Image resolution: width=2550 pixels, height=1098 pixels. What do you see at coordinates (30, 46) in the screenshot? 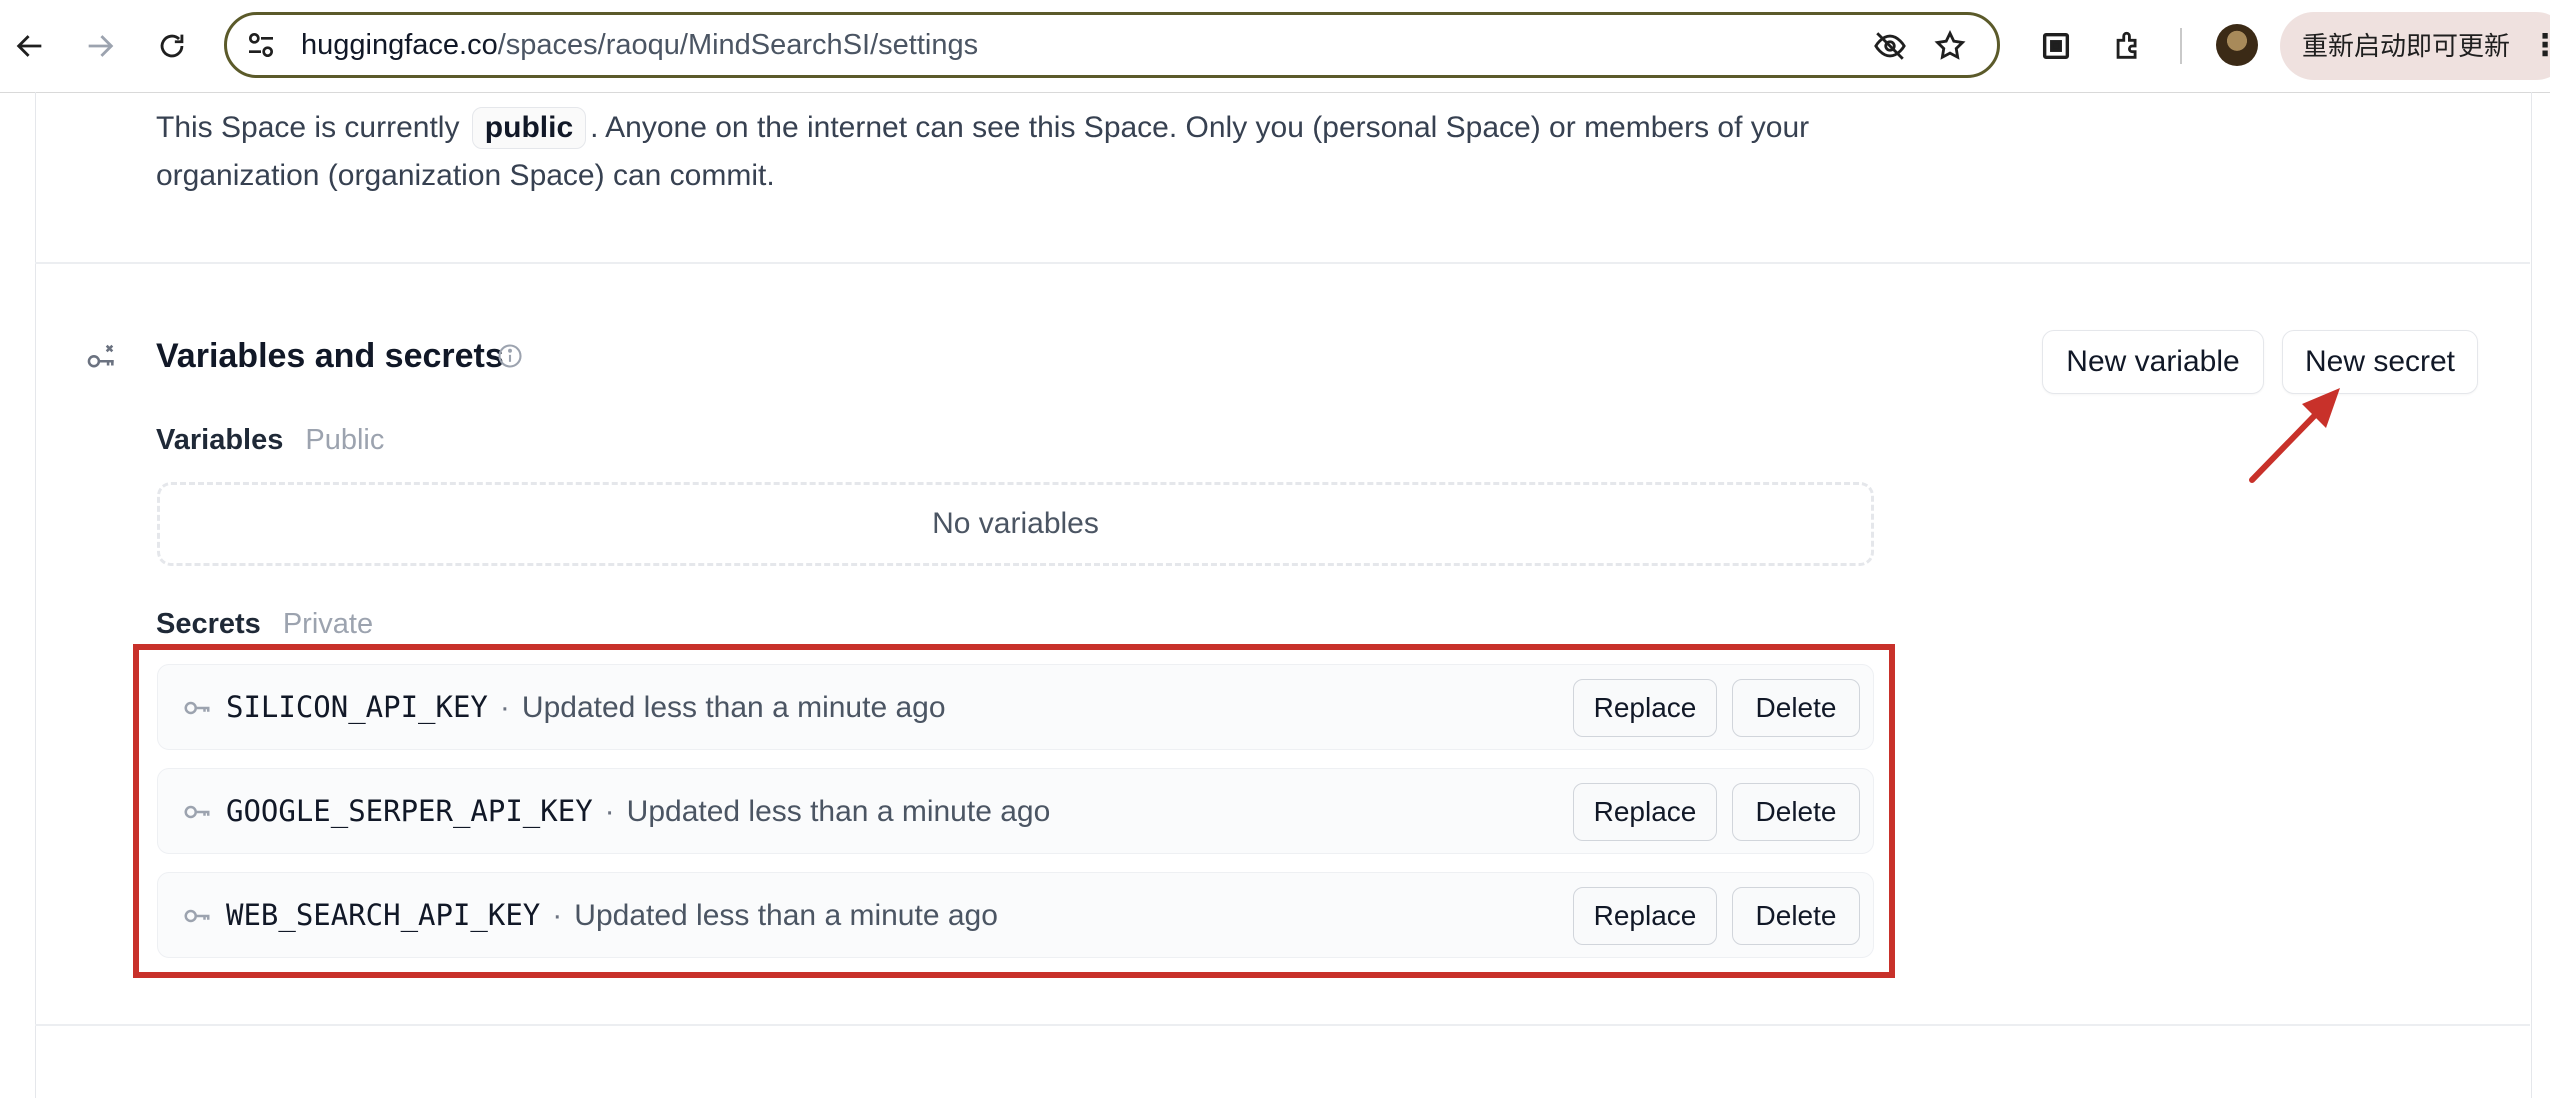
I see `back-arrow-icon` at bounding box center [30, 46].